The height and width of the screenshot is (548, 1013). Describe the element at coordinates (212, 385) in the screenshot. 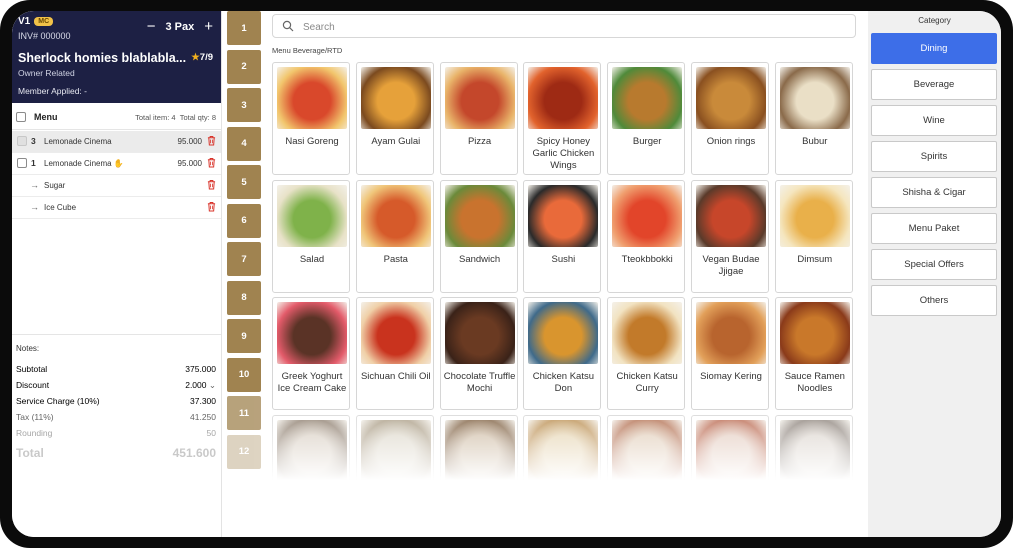

I see `chevron-down-icon: ⌄` at that location.